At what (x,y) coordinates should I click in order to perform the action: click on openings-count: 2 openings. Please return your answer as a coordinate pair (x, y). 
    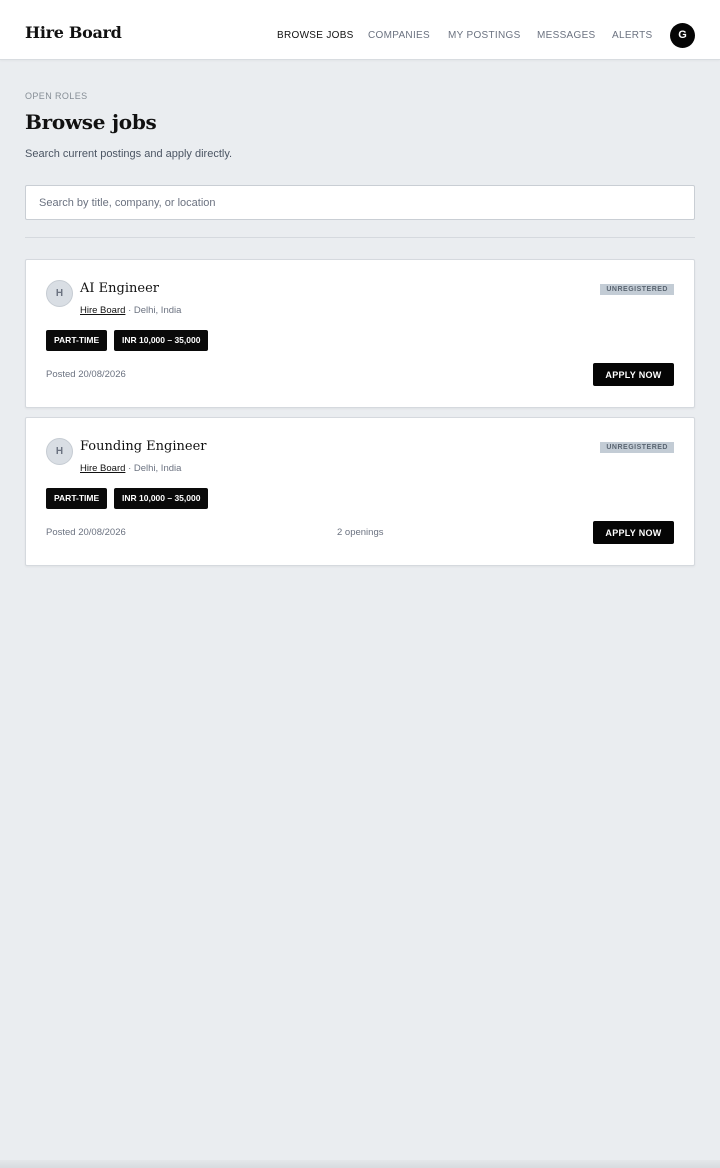
    Looking at the image, I should click on (360, 532).